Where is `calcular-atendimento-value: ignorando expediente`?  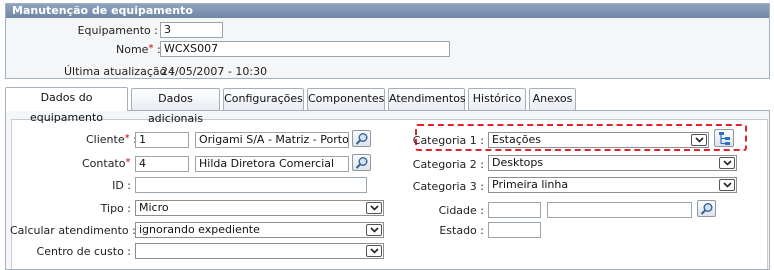
calcular-atendimento-value: ignorando expediente is located at coordinates (199, 229).